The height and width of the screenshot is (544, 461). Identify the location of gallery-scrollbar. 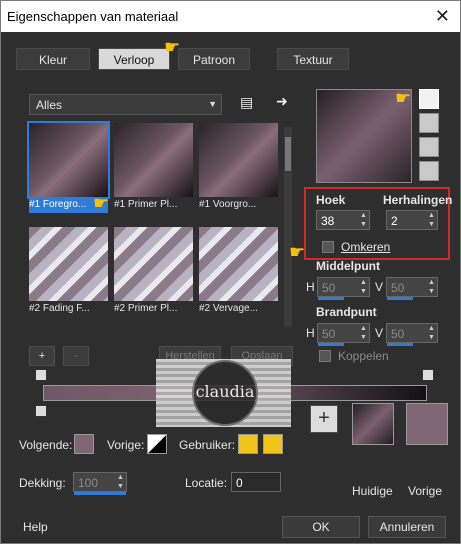
(288, 227).